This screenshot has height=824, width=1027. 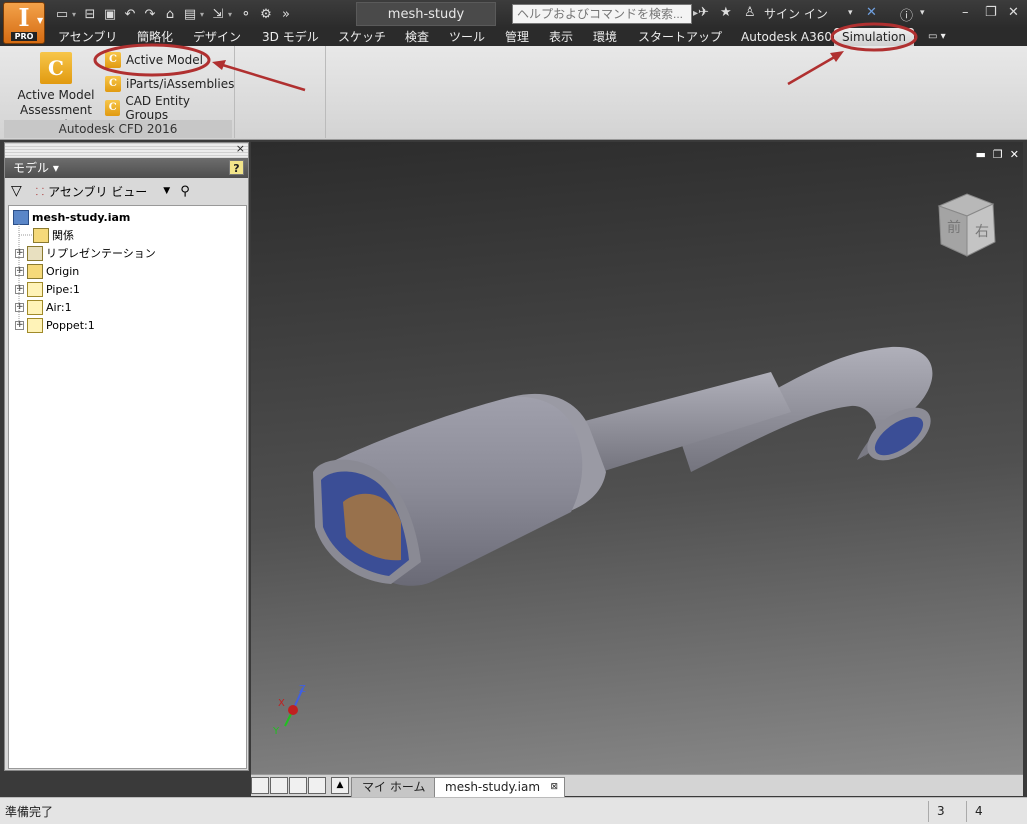 What do you see at coordinates (87, 37) in the screenshot?
I see `tab-assembly: アセンブリ` at bounding box center [87, 37].